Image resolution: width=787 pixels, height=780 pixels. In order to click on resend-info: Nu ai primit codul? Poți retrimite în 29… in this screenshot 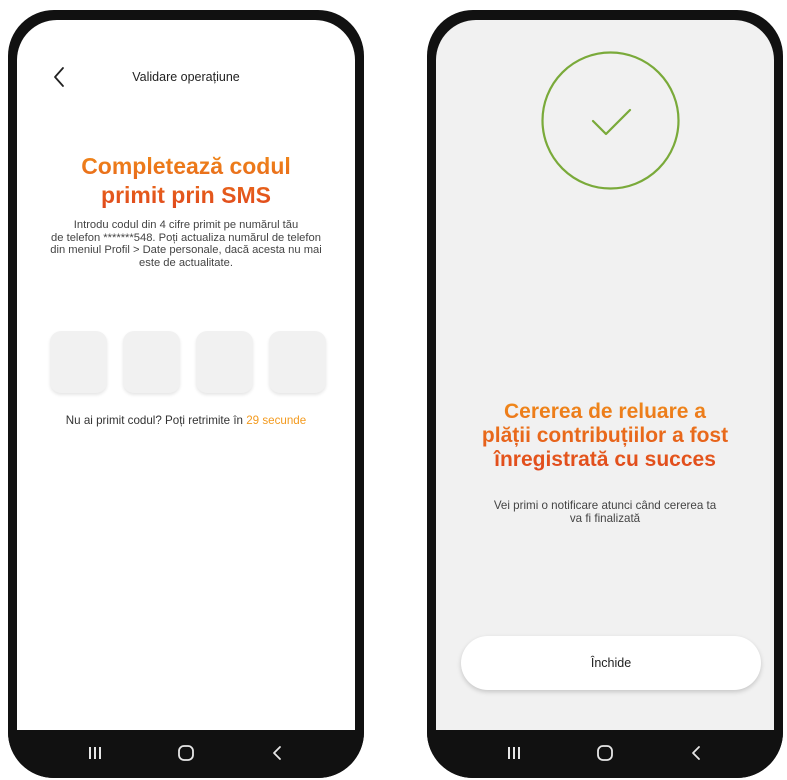, I will do `click(186, 420)`.